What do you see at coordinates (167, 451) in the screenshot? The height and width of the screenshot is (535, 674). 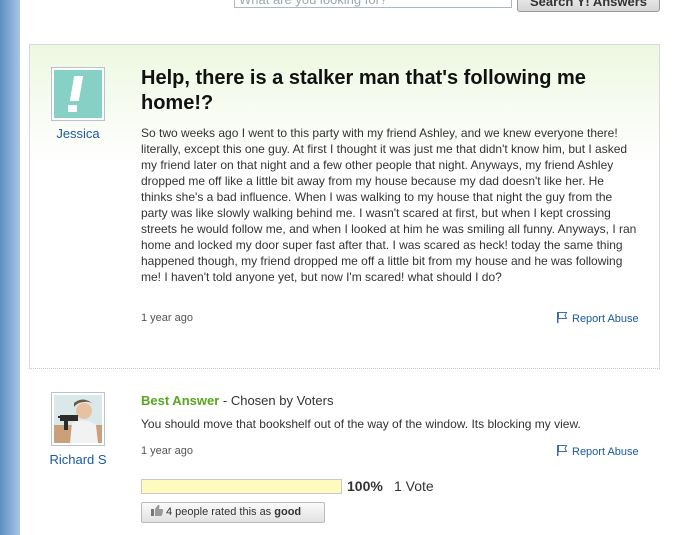 I see `answer-timestamp: 1 year ago` at bounding box center [167, 451].